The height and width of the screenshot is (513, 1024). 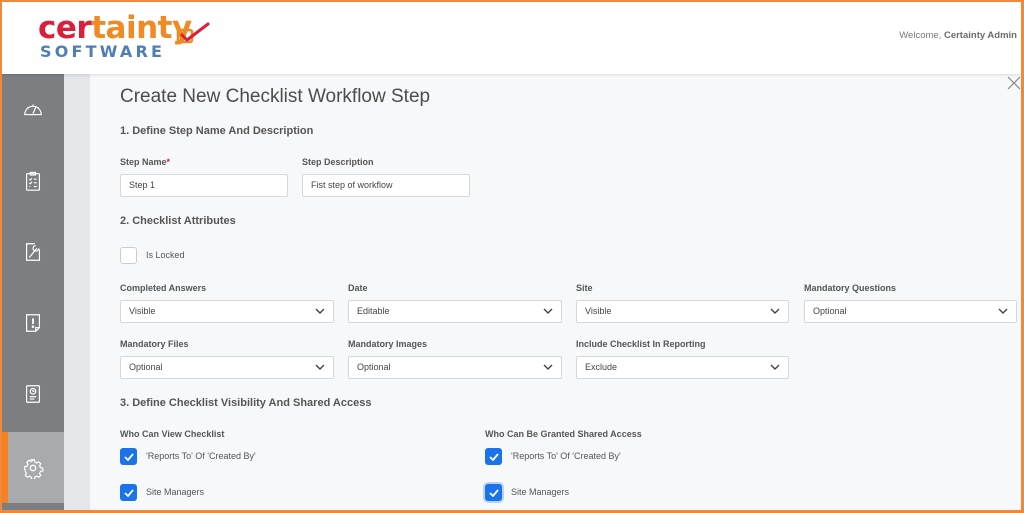 I want to click on user-name: Certainty Admin, so click(x=980, y=35).